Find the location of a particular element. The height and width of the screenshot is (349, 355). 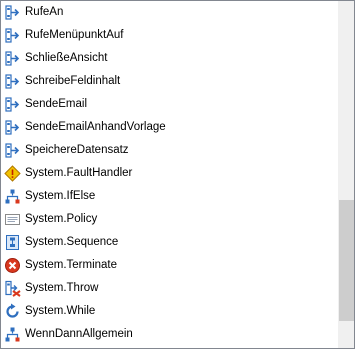

vertical-scrollbar is located at coordinates (345, 174).